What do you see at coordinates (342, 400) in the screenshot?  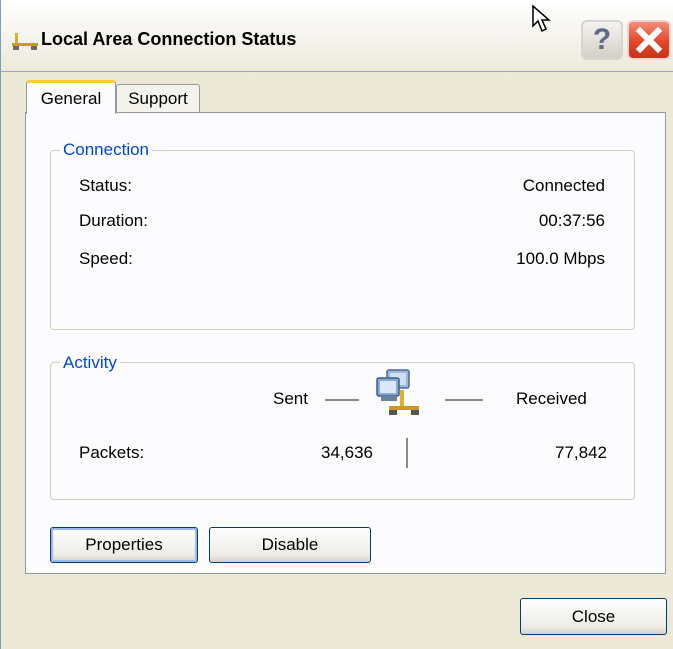 I see `sent-connector-line` at bounding box center [342, 400].